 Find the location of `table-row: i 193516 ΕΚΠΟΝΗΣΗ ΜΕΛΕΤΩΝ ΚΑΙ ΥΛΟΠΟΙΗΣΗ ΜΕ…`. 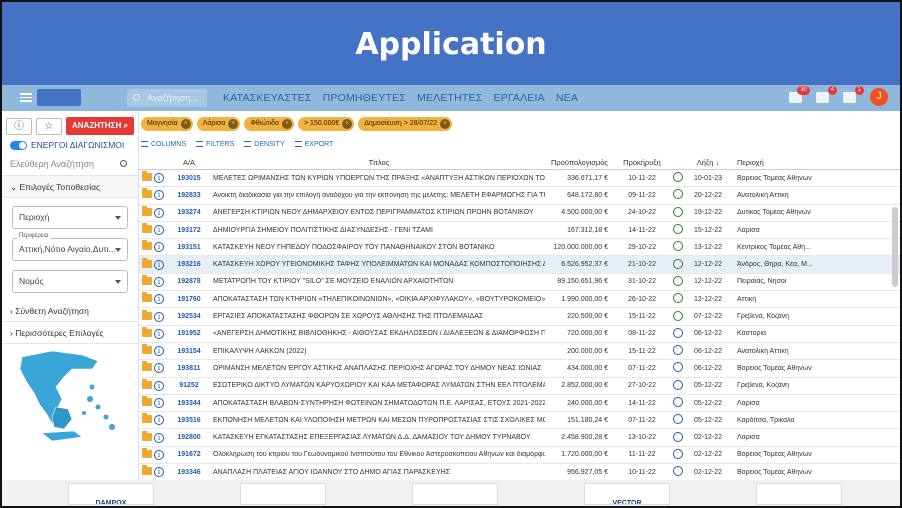

table-row: i 193516 ΕΚΠΟΝΗΣΗ ΜΕΛΕΤΩΝ ΚΑΙ ΥΛΟΠΟΙΗΣΗ ΜΕ… is located at coordinates (519, 421).